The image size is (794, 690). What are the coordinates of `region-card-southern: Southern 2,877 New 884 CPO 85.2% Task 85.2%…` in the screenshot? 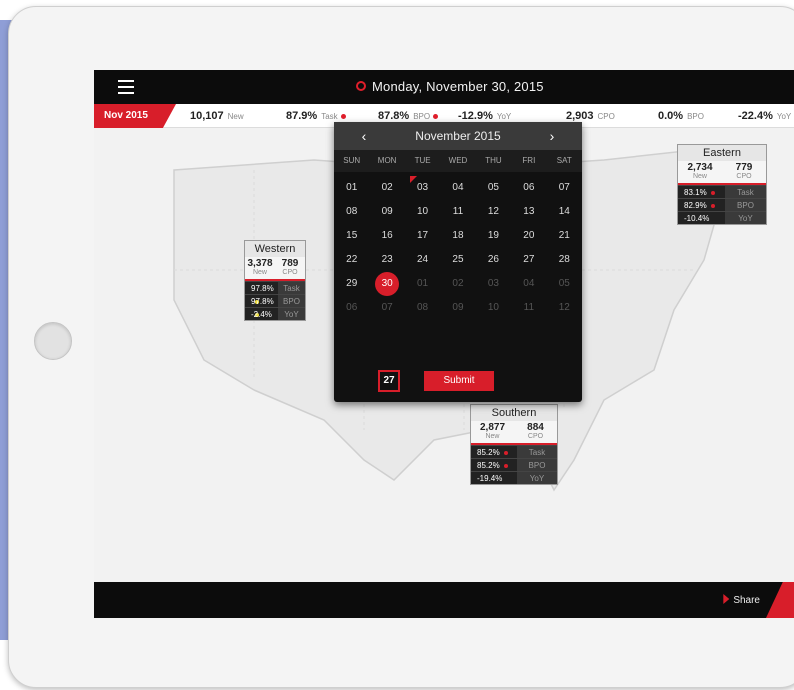 It's located at (514, 444).